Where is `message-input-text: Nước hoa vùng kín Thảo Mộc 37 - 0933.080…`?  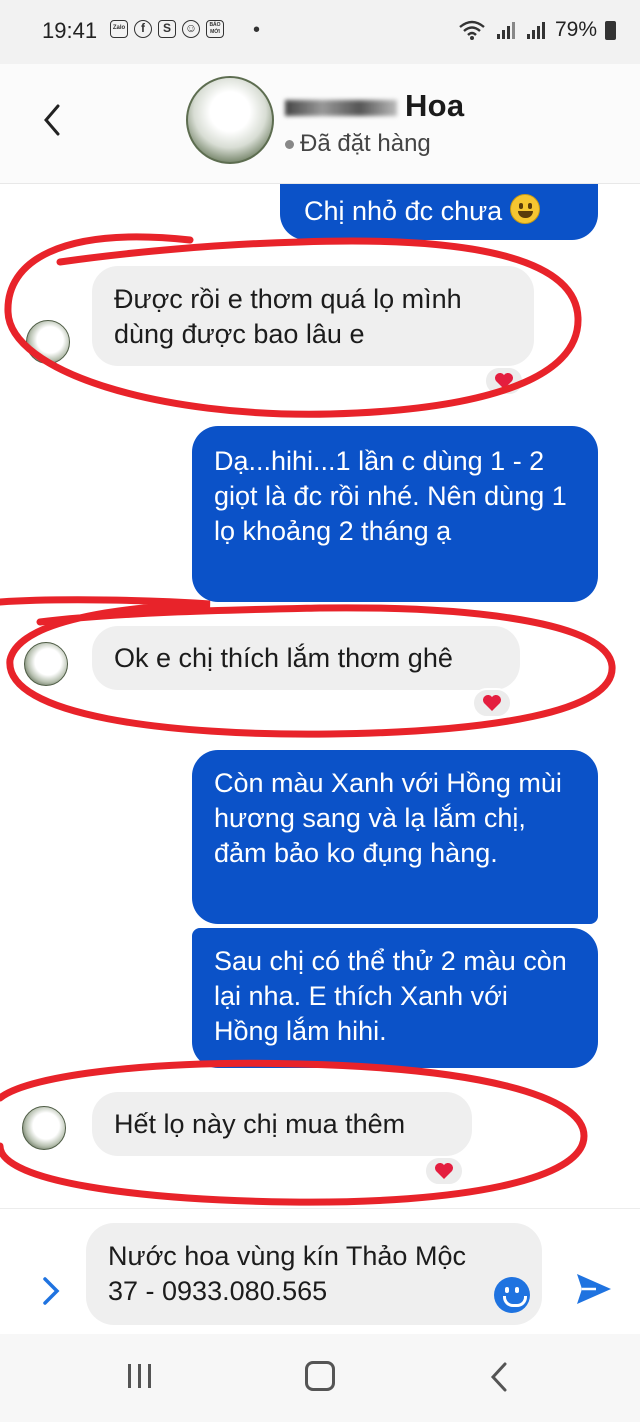 message-input-text: Nước hoa vùng kín Thảo Mộc 37 - 0933.080… is located at coordinates (298, 1274).